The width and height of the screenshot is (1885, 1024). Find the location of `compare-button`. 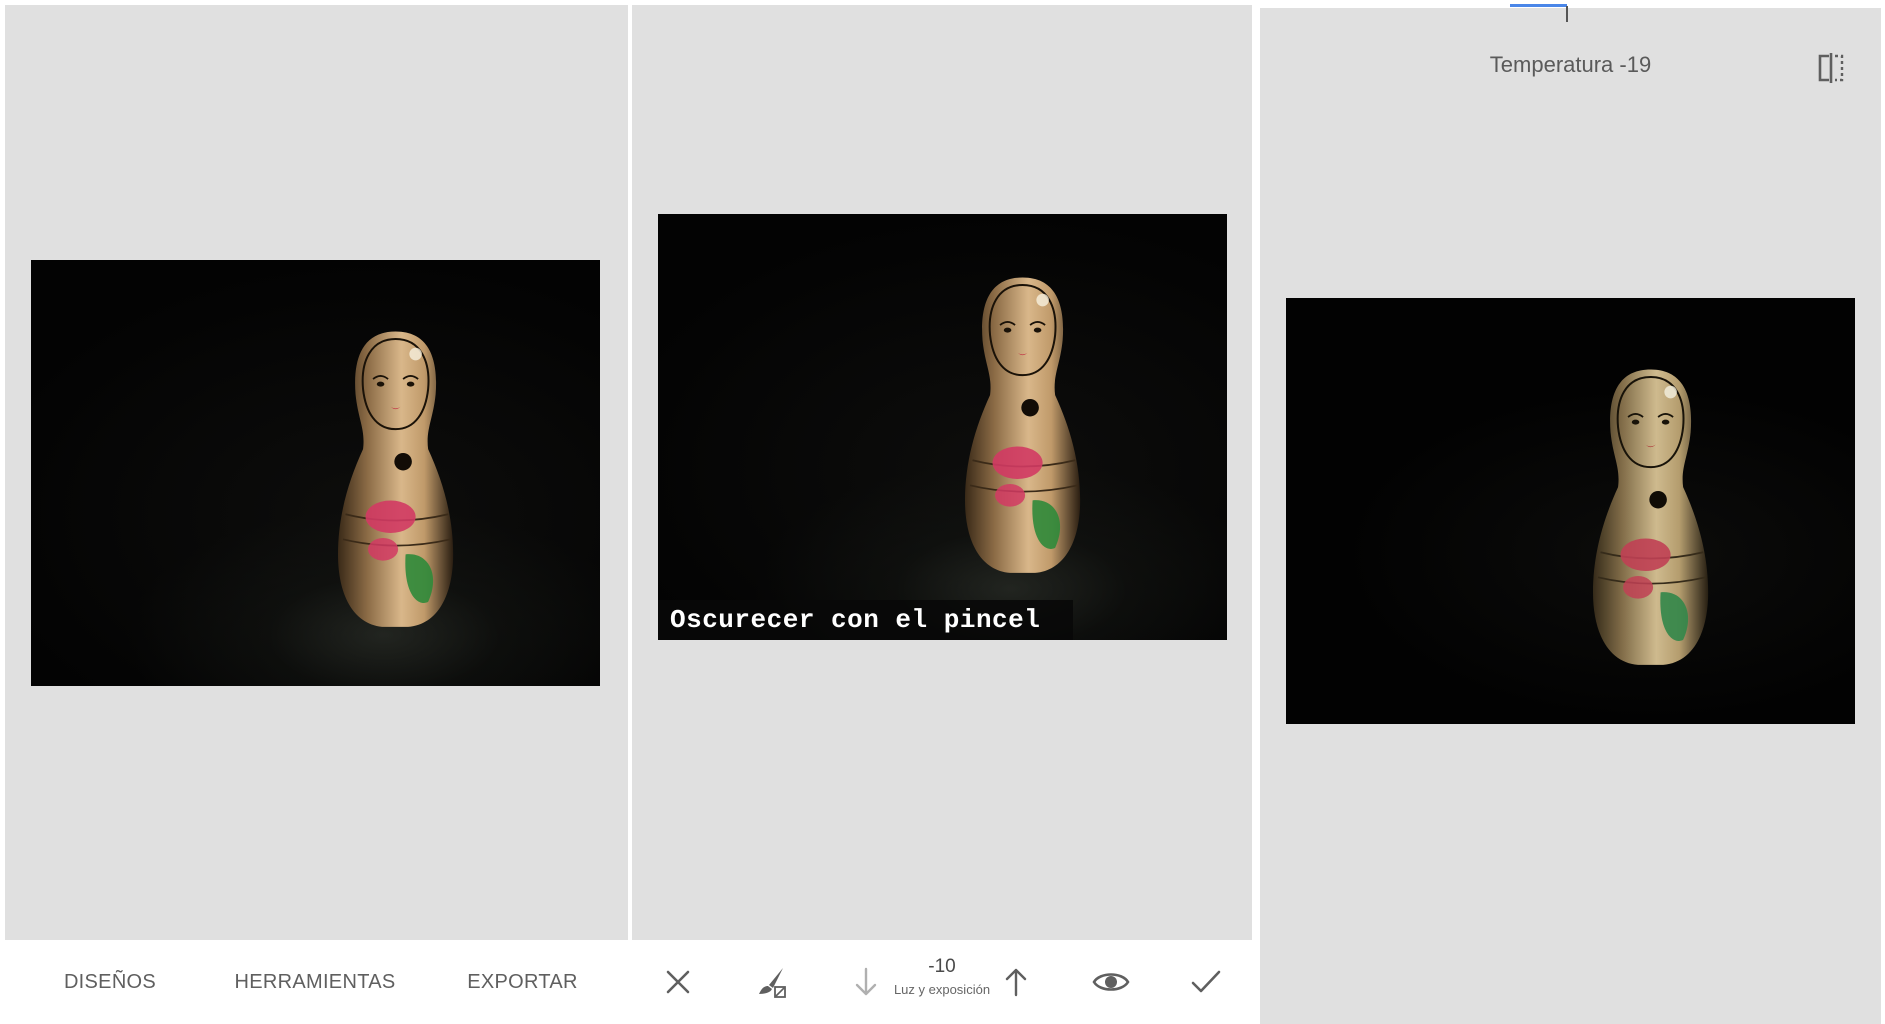

compare-button is located at coordinates (1831, 68).